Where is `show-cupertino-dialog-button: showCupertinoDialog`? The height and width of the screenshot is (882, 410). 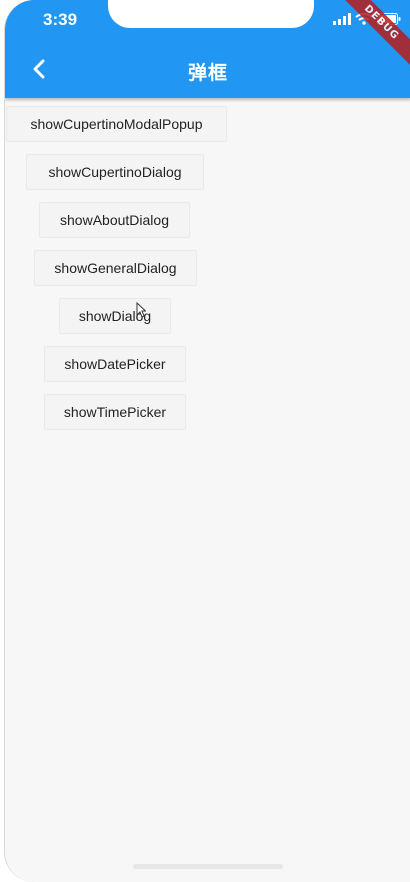
show-cupertino-dialog-button: showCupertinoDialog is located at coordinates (115, 172).